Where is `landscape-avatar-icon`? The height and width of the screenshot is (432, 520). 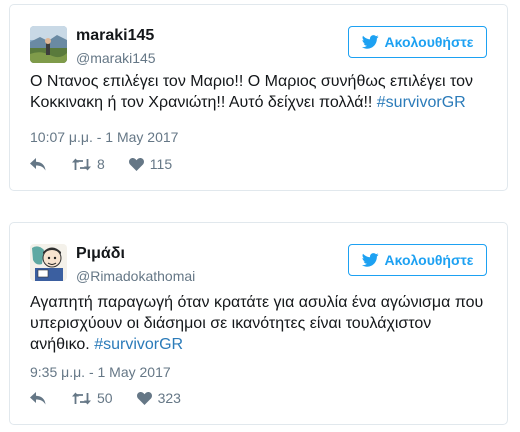
landscape-avatar-icon is located at coordinates (48, 44).